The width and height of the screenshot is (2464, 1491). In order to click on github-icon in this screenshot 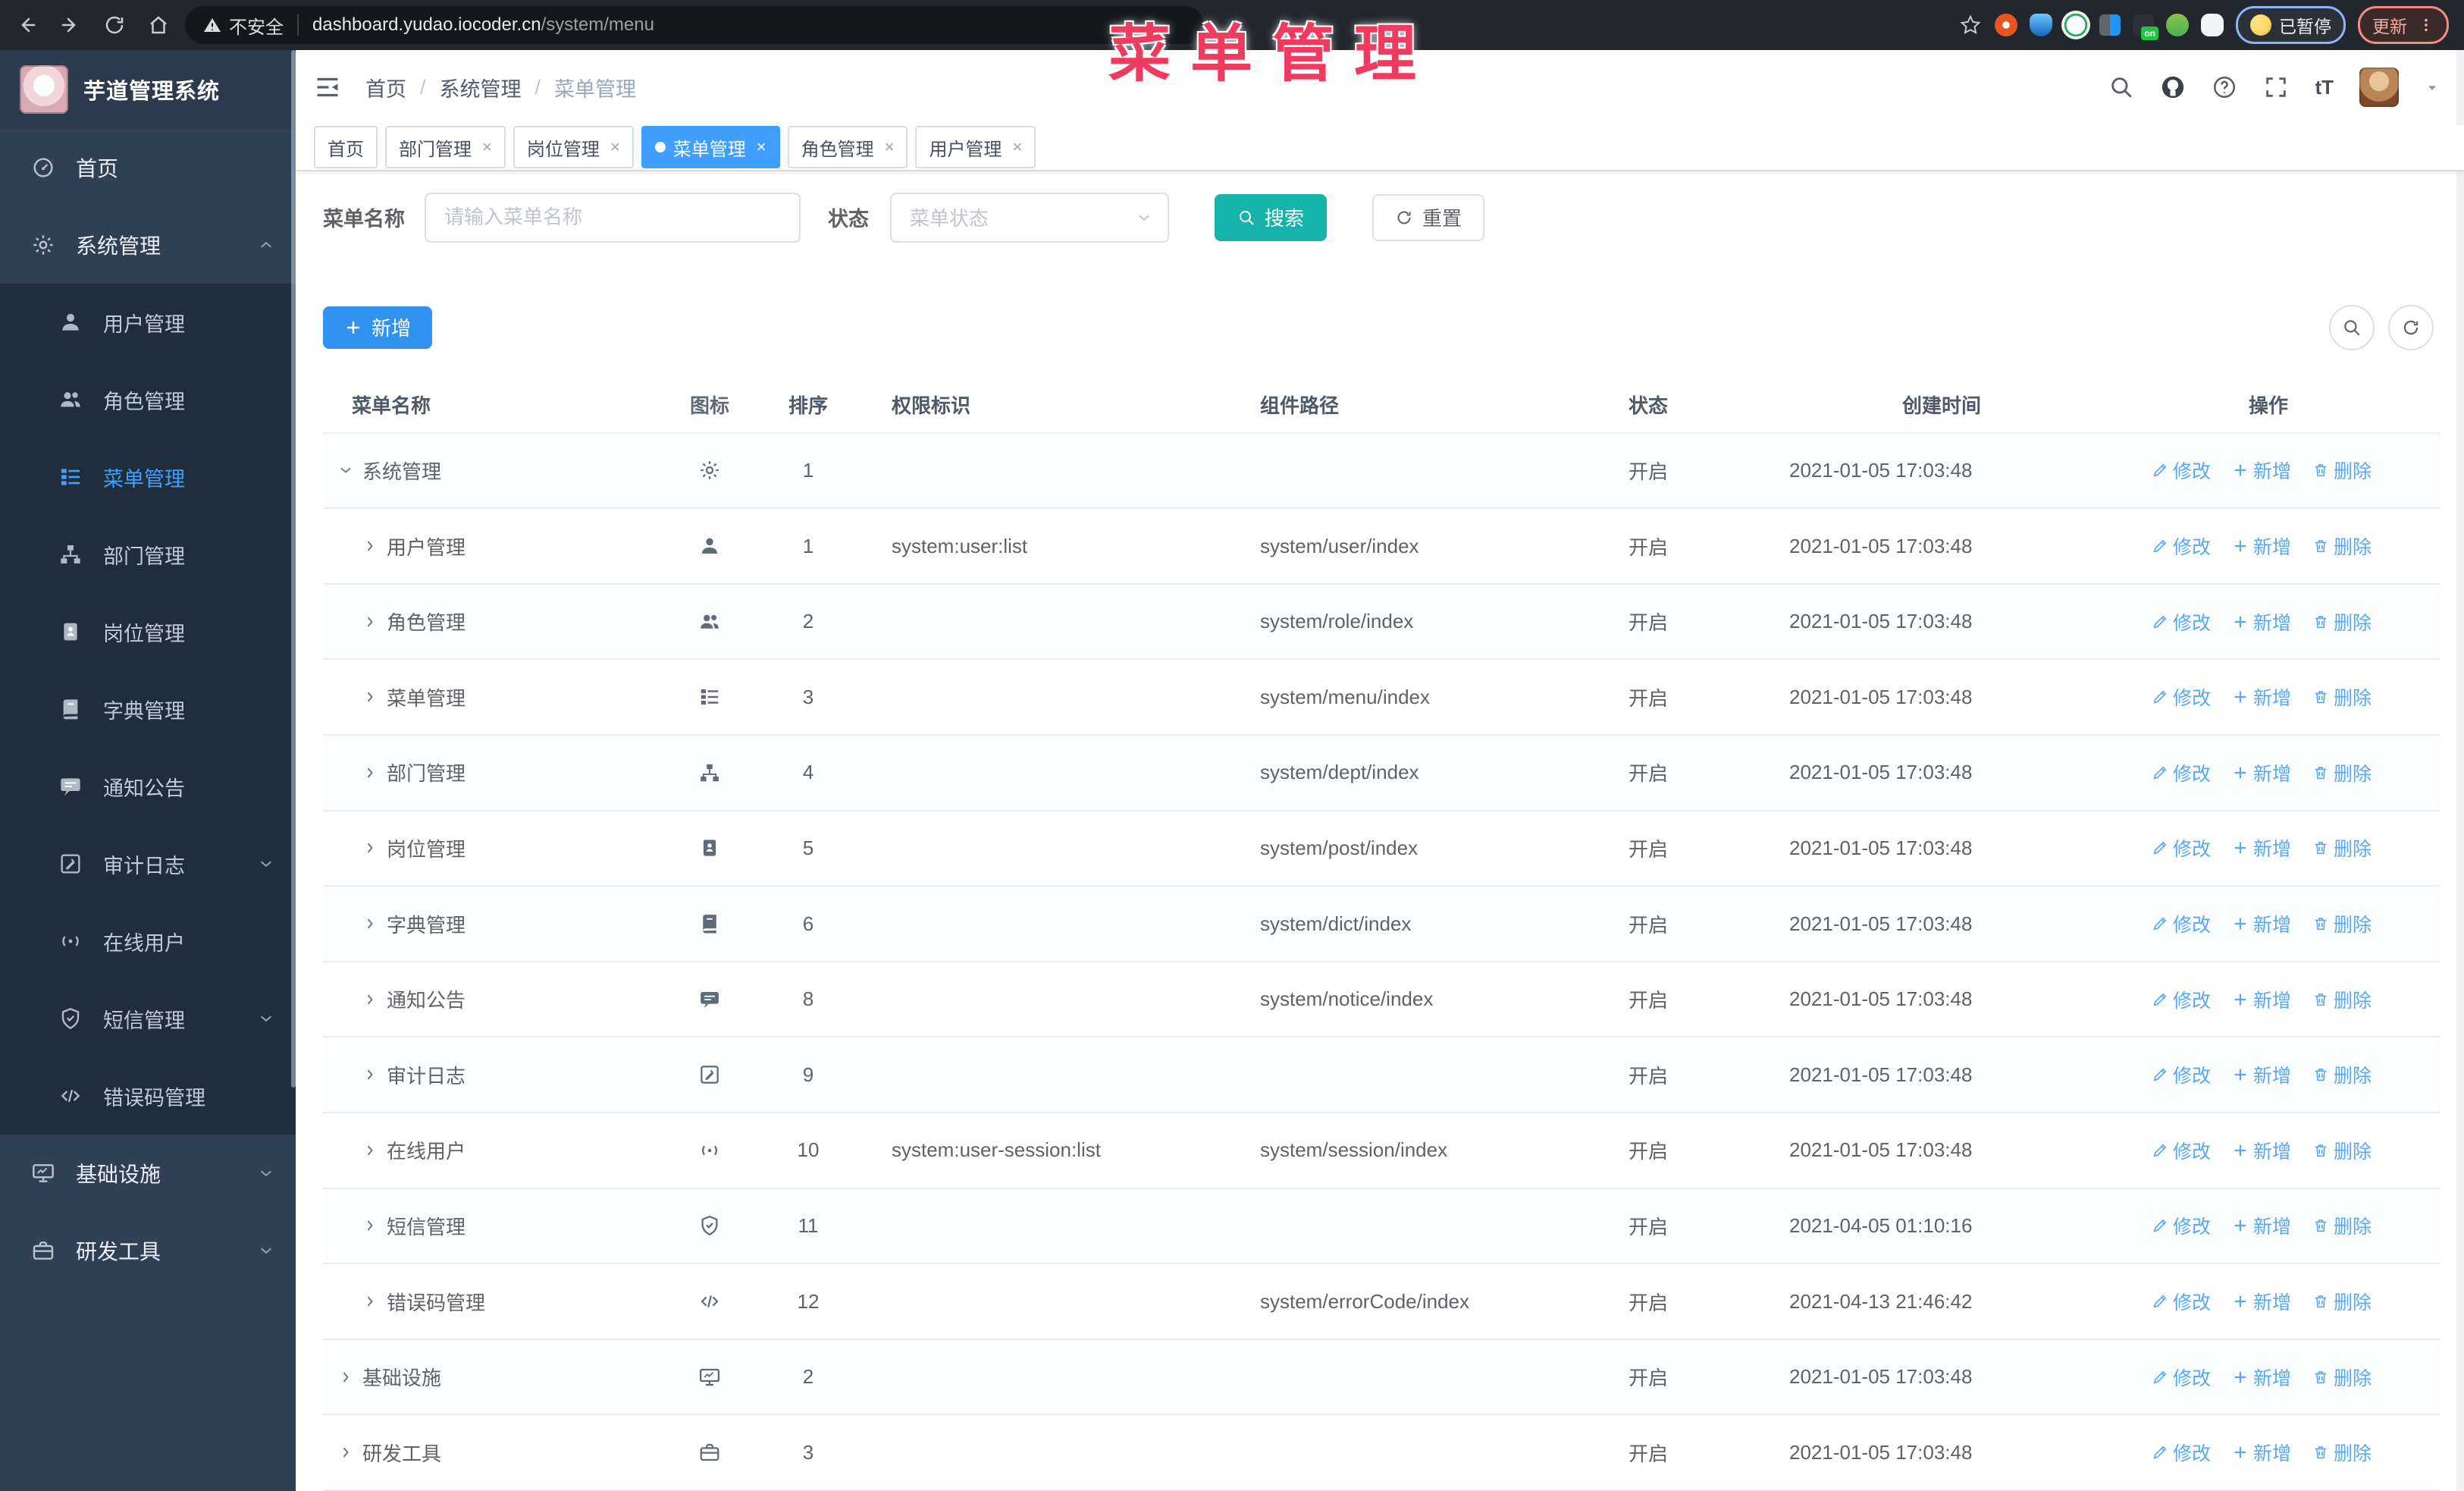, I will do `click(2173, 87)`.